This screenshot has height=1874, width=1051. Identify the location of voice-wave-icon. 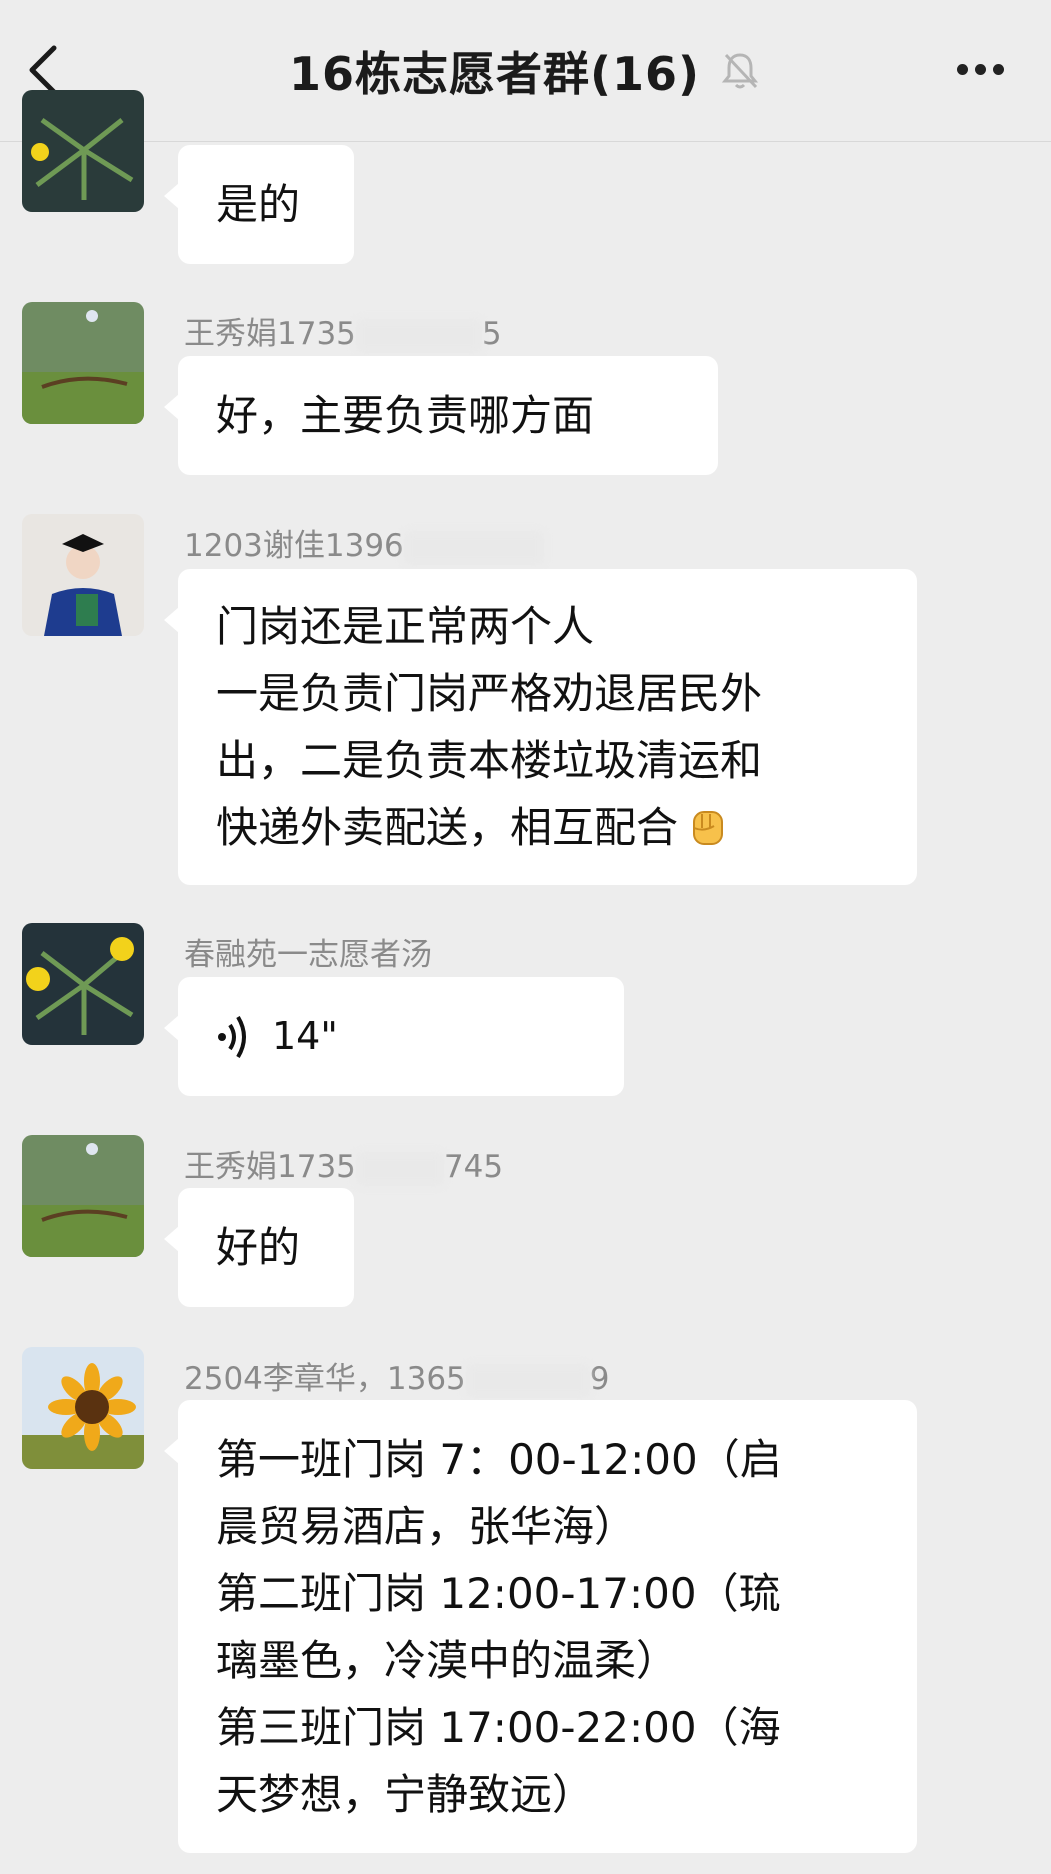
(232, 1036).